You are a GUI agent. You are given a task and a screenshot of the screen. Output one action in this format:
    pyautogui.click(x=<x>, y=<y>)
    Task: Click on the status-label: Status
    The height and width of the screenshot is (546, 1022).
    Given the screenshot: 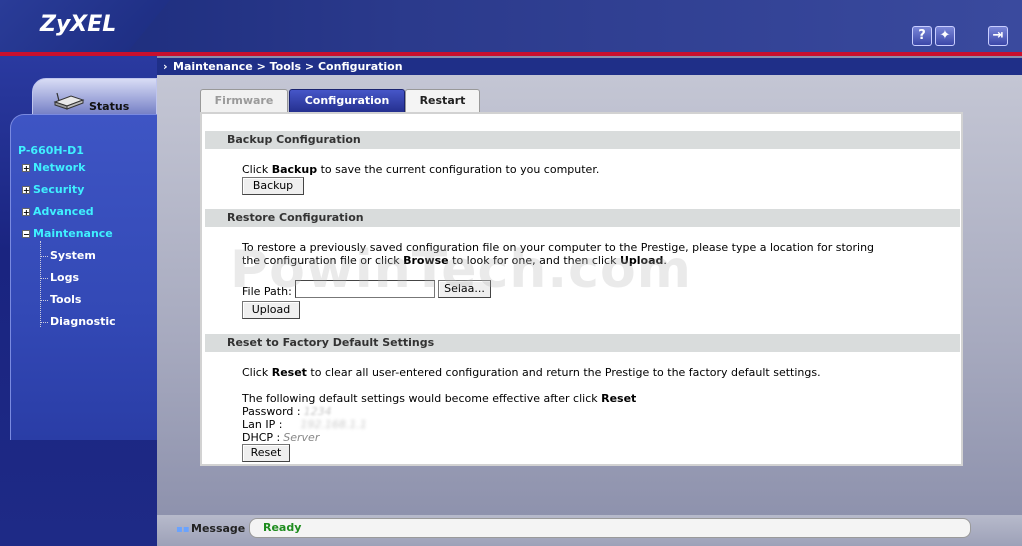 What is the action you would take?
    pyautogui.click(x=109, y=106)
    